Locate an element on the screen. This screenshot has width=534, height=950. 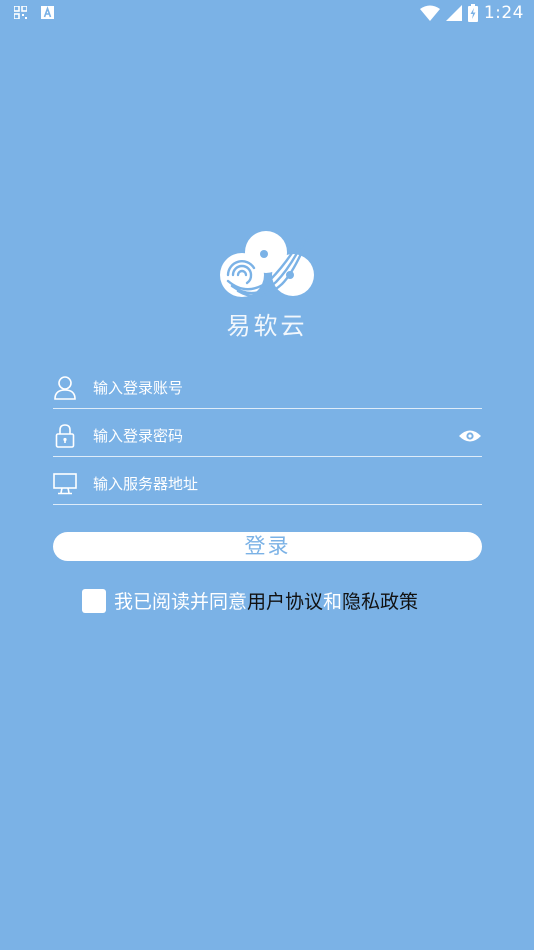
login-button: 登录 is located at coordinates (267, 546).